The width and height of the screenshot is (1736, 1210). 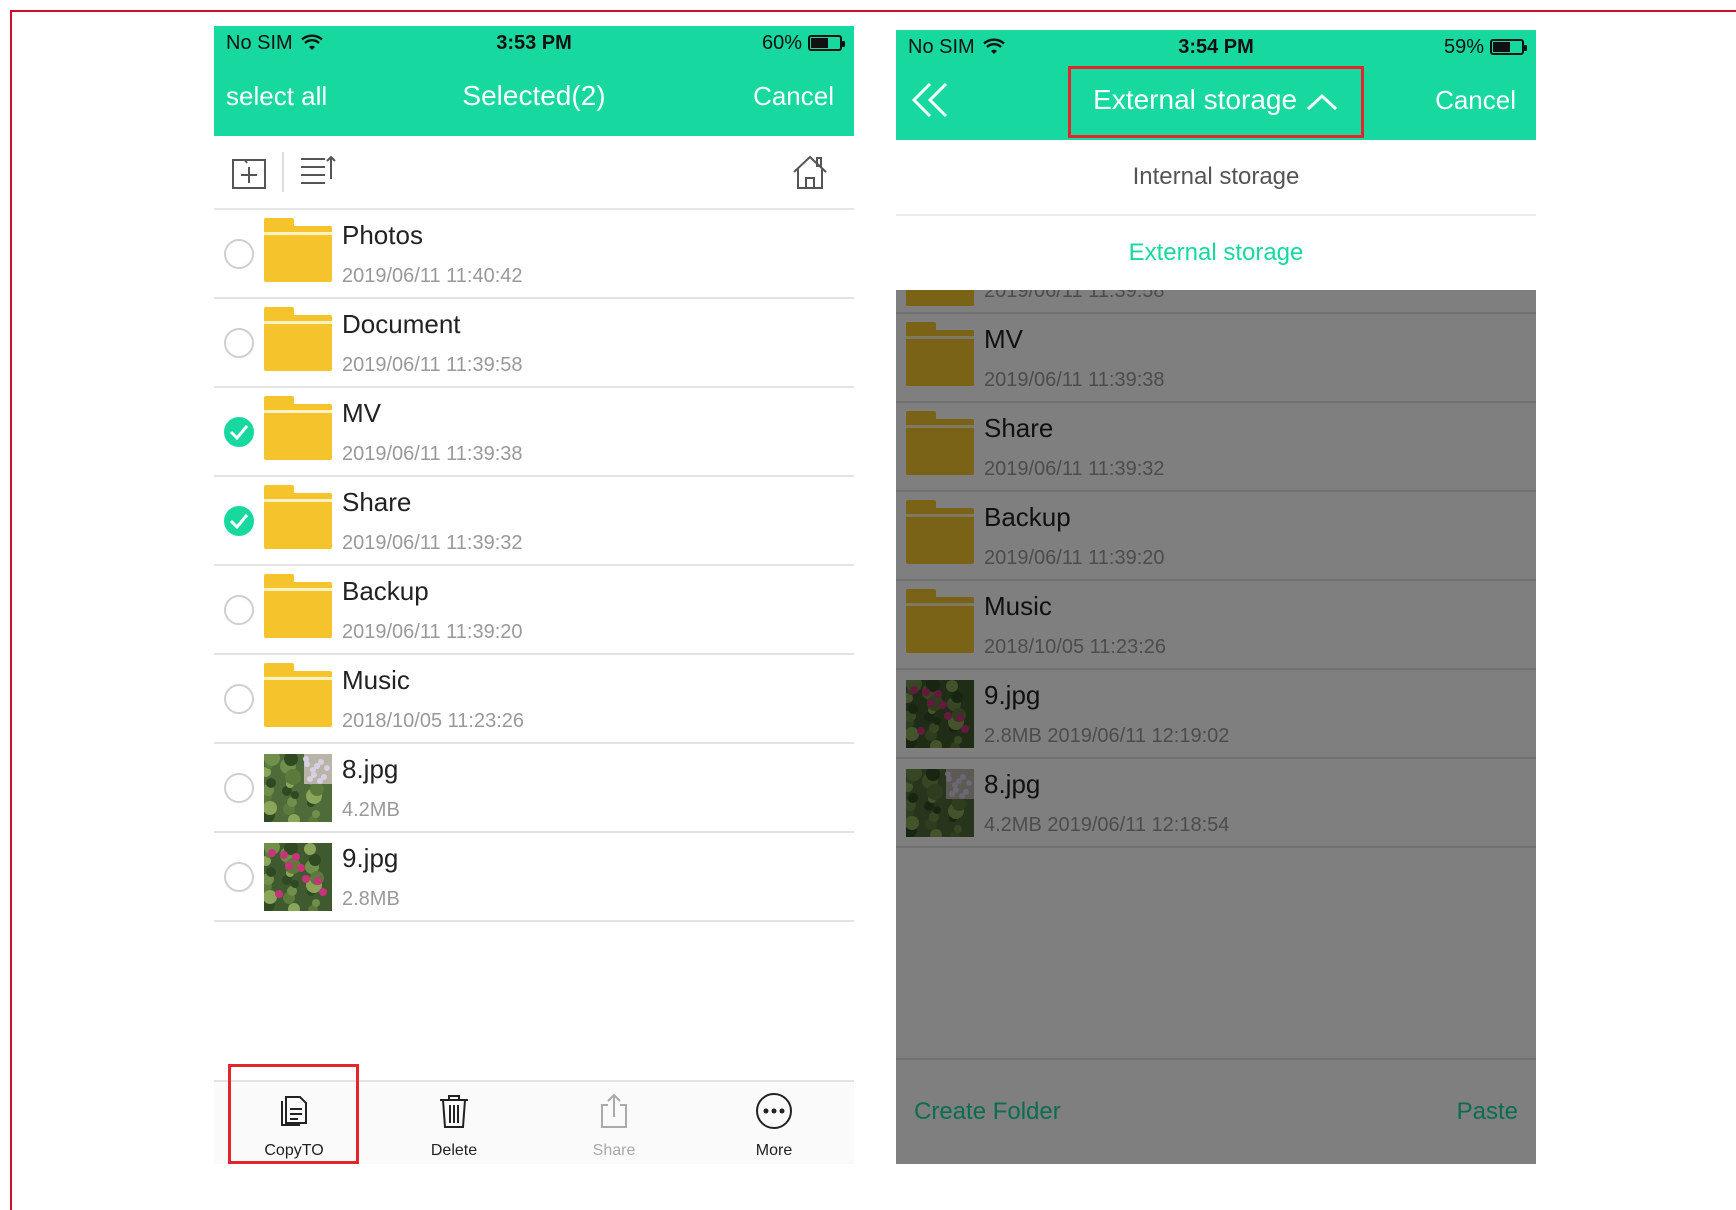 I want to click on storage-dropdown: Internal storage External storage, so click(x=1216, y=215).